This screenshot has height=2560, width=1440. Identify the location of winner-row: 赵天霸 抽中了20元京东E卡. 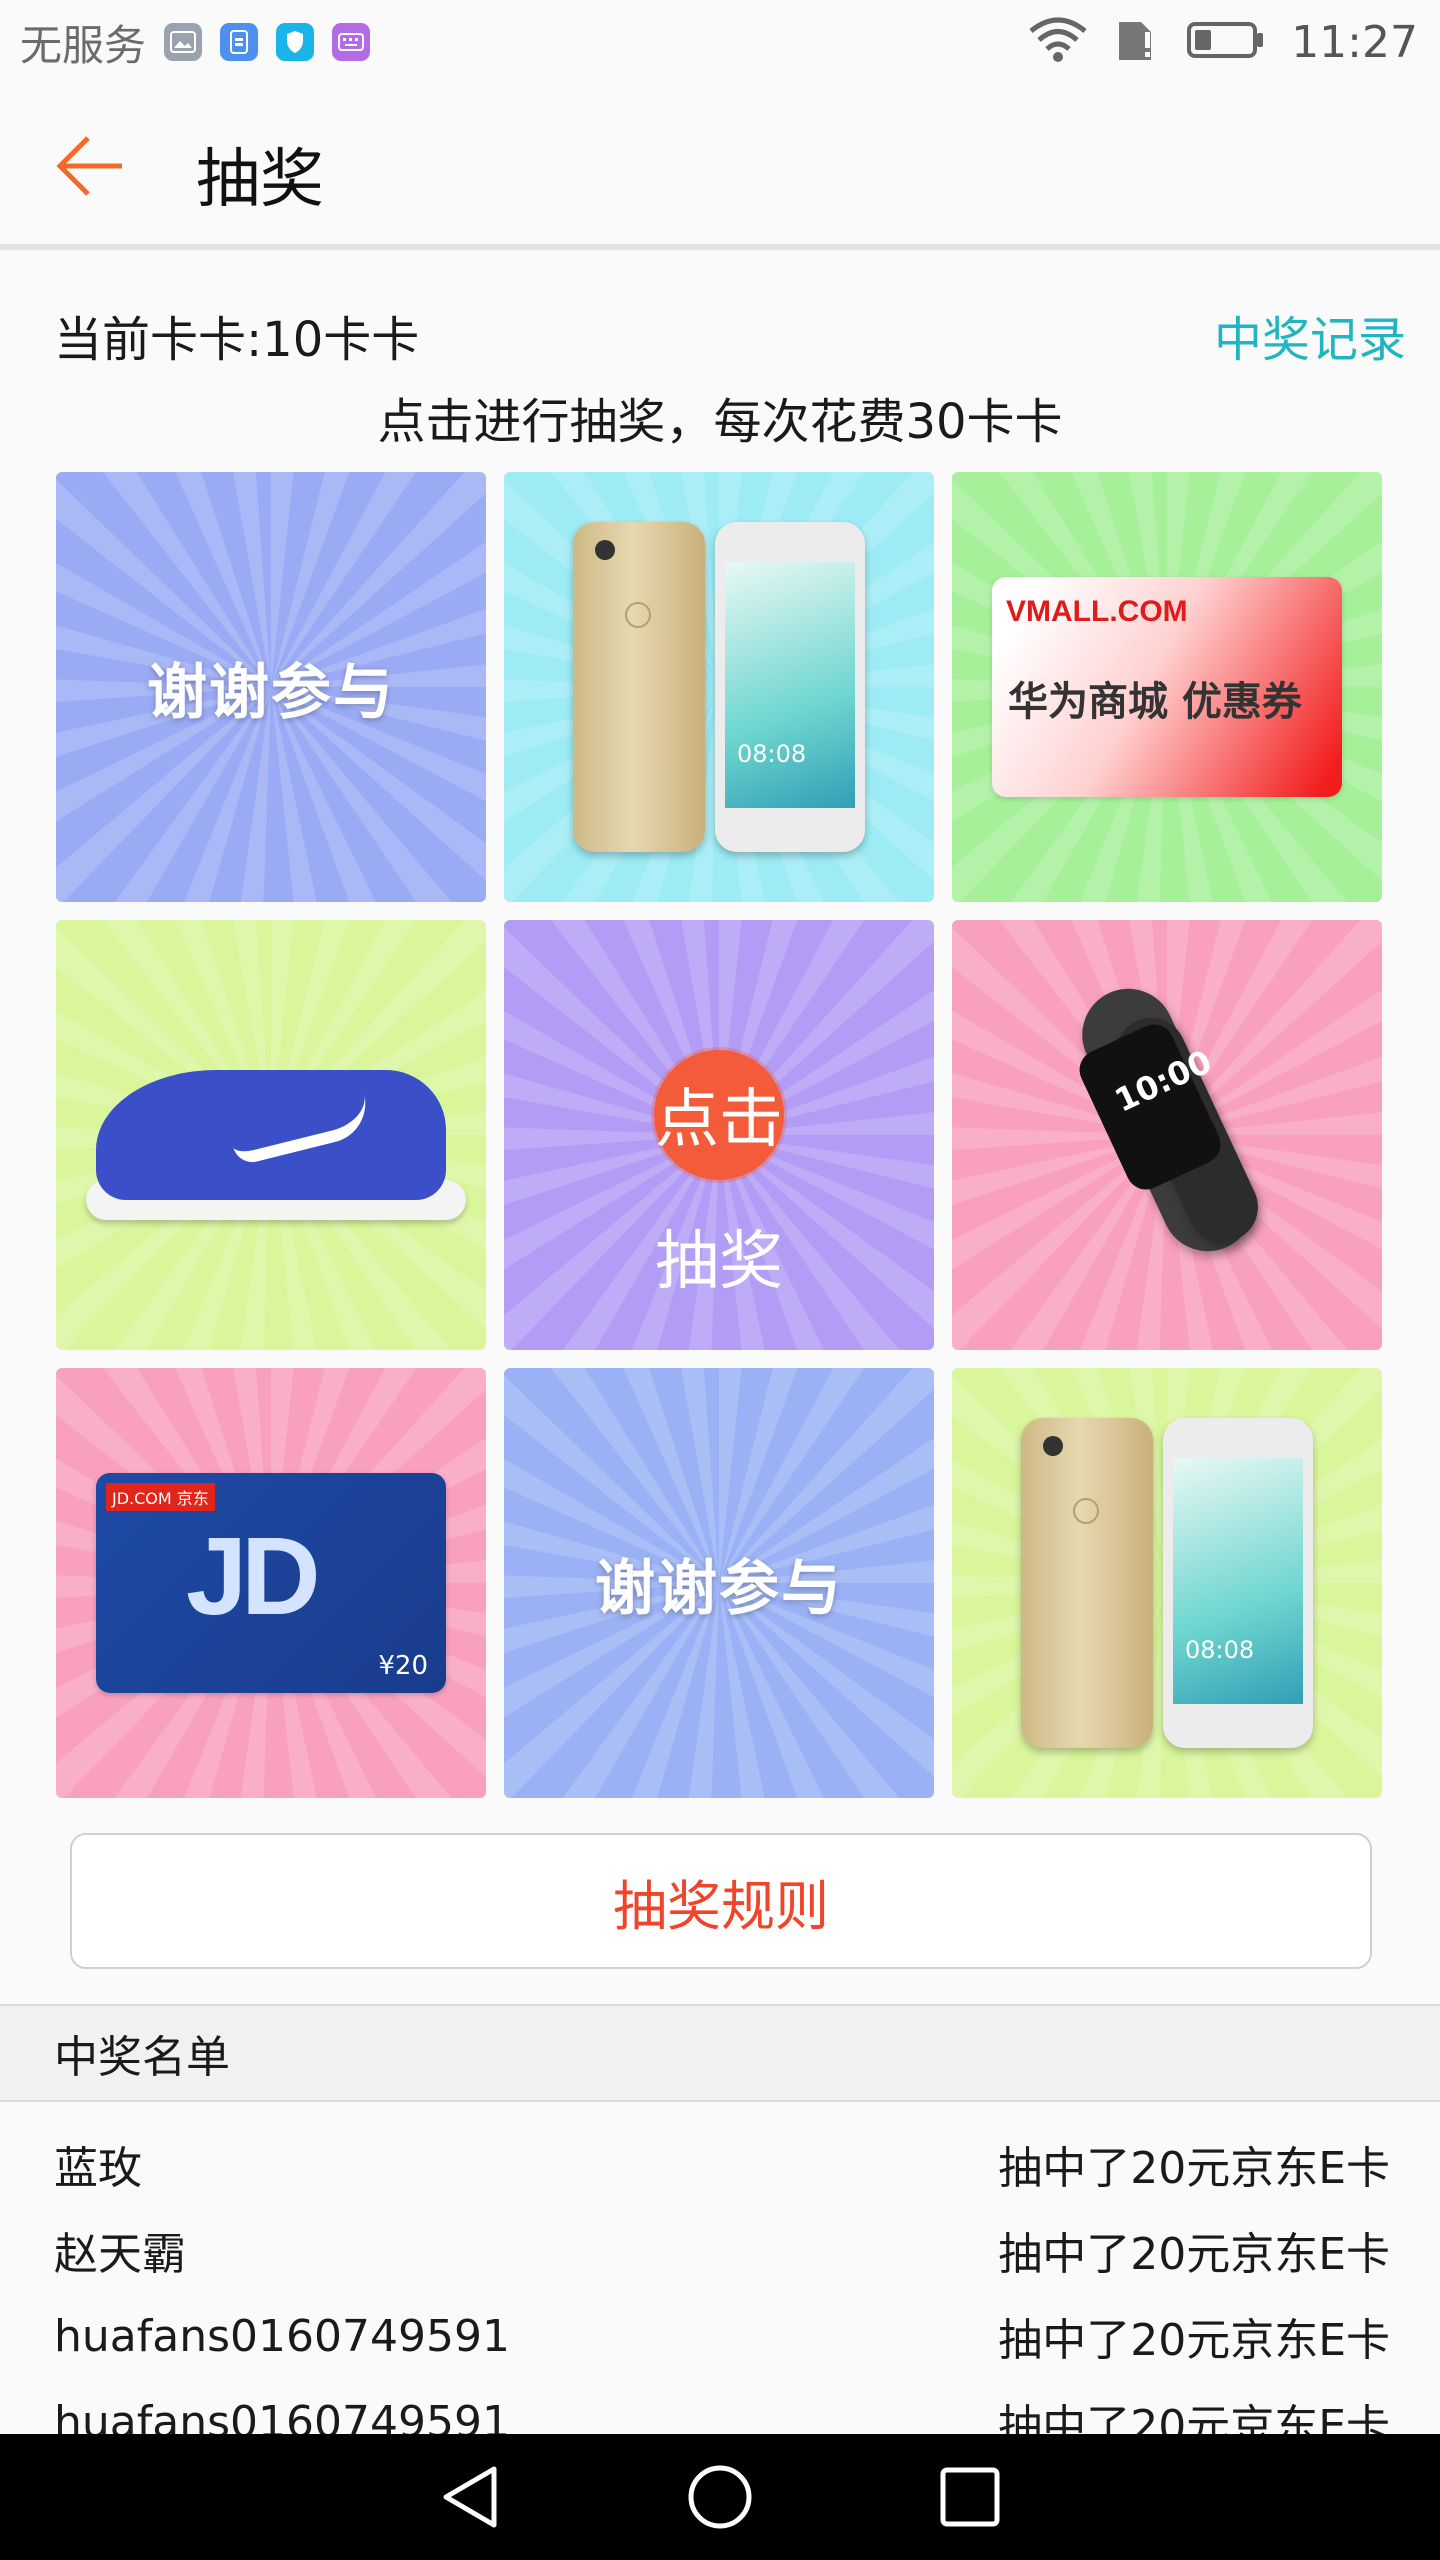
(722, 2250).